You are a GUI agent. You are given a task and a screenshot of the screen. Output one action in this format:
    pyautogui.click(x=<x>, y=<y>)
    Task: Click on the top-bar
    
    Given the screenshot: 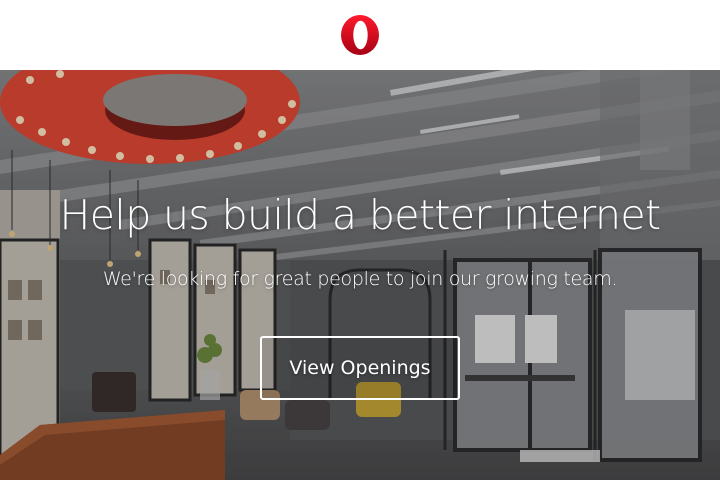 What is the action you would take?
    pyautogui.click(x=360, y=35)
    